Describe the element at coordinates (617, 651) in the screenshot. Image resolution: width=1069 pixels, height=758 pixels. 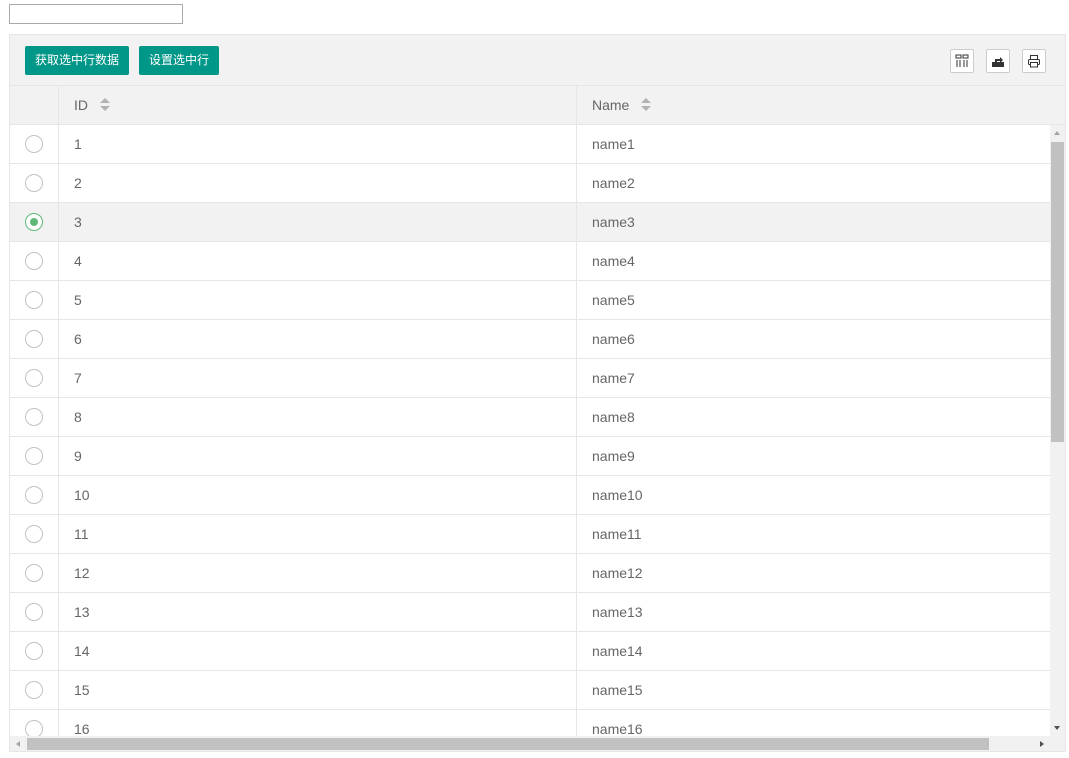
I see `cell-name: name14` at that location.